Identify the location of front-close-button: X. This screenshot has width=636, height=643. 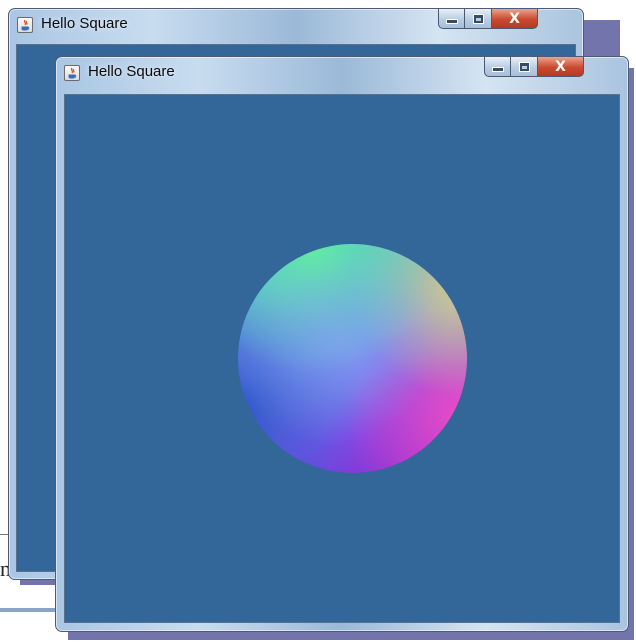
(561, 67).